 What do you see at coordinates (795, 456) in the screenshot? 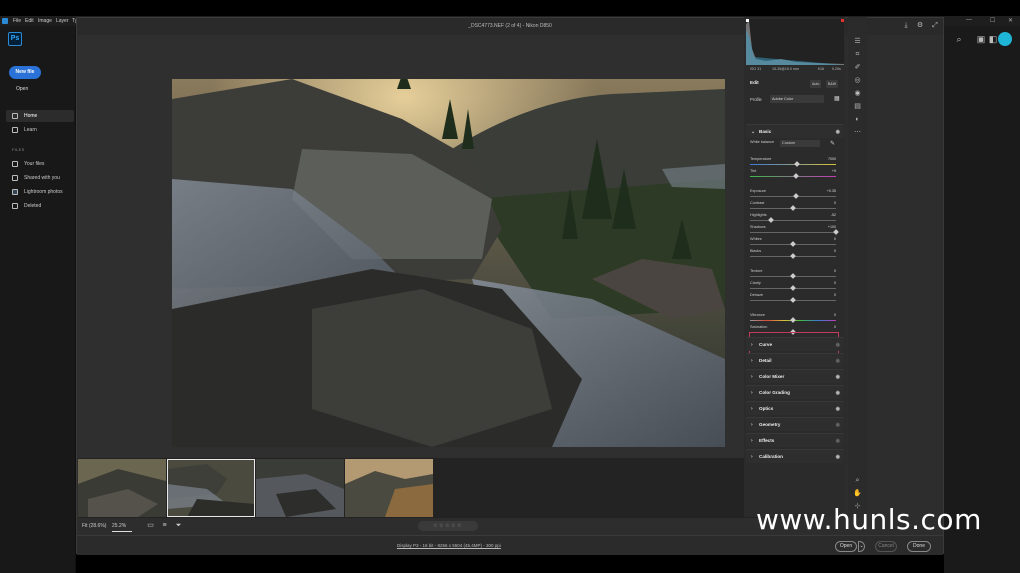
I see `section-calibration: › Calibration ◉` at bounding box center [795, 456].